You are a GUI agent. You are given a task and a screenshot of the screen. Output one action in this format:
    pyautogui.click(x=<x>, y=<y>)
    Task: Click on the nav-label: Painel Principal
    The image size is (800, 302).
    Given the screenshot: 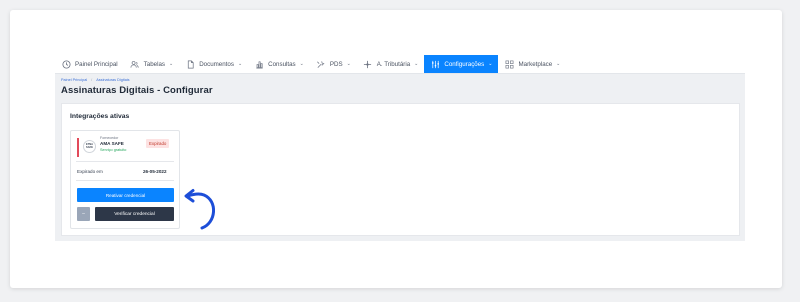 What is the action you would take?
    pyautogui.click(x=96, y=64)
    